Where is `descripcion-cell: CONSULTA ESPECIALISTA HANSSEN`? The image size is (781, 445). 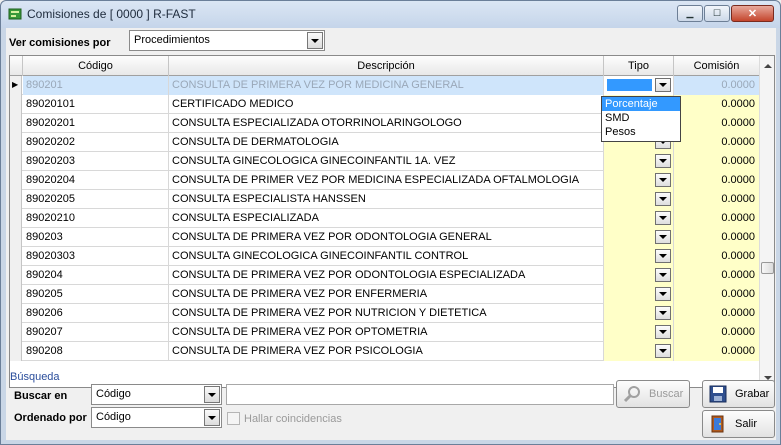 descripcion-cell: CONSULTA ESPECIALISTA HANSSEN is located at coordinates (386, 199).